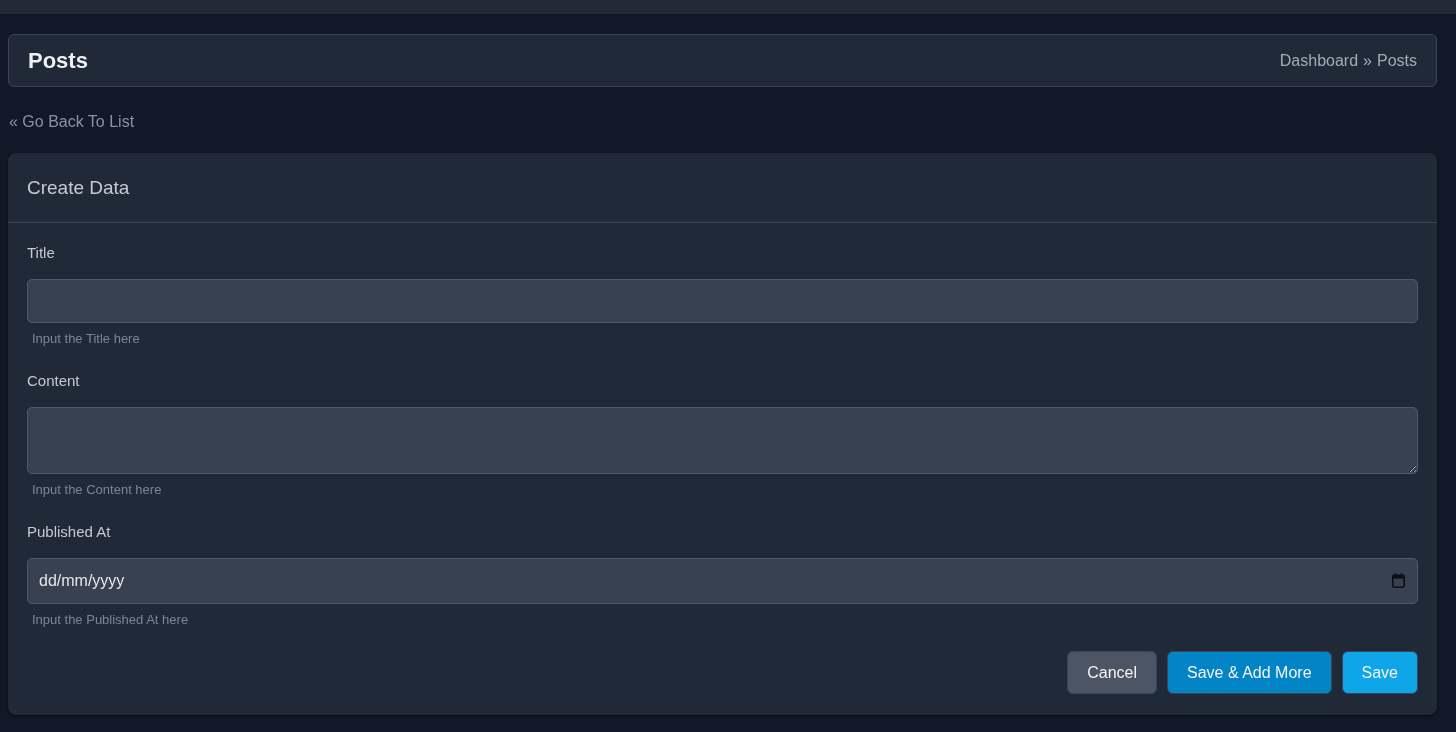  I want to click on page-title: Posts, so click(58, 60).